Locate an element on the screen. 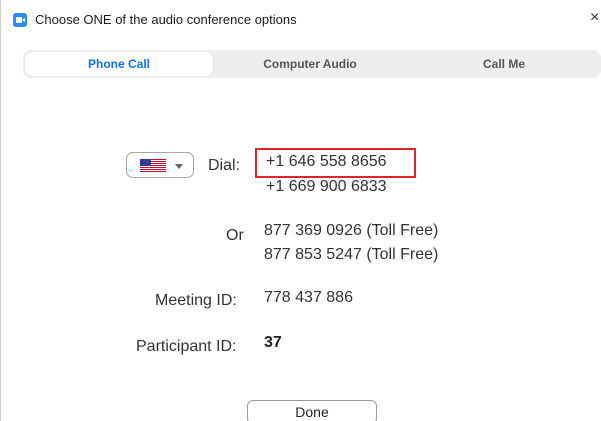 This screenshot has height=421, width=601. meeting-id-label: Meeting ID: is located at coordinates (196, 300).